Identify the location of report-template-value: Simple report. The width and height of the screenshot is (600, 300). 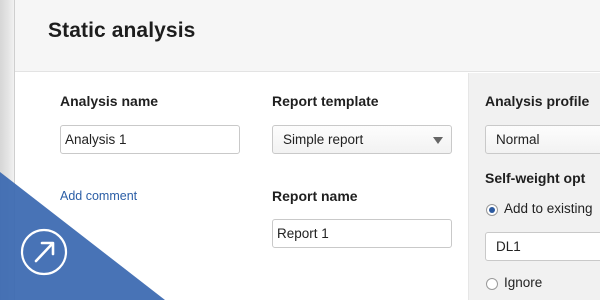
(323, 139).